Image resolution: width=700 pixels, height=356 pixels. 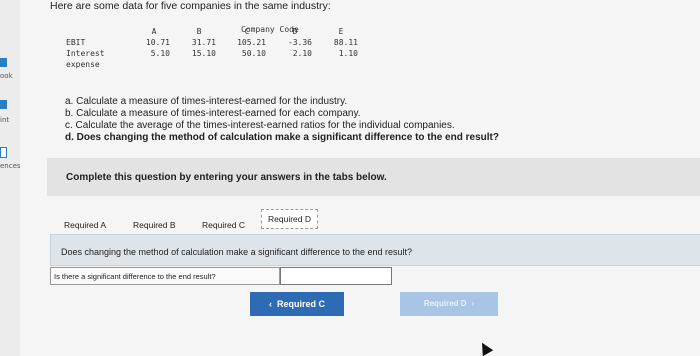 What do you see at coordinates (11, 120) in the screenshot?
I see `sidebar-item-print: int` at bounding box center [11, 120].